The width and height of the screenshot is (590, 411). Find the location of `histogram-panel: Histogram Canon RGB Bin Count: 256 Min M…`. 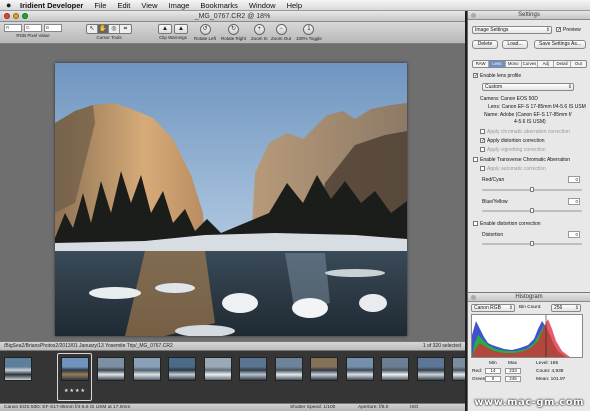

histogram-panel: Histogram Canon RGB Bin Count: 256 Min M… is located at coordinates (528, 351).